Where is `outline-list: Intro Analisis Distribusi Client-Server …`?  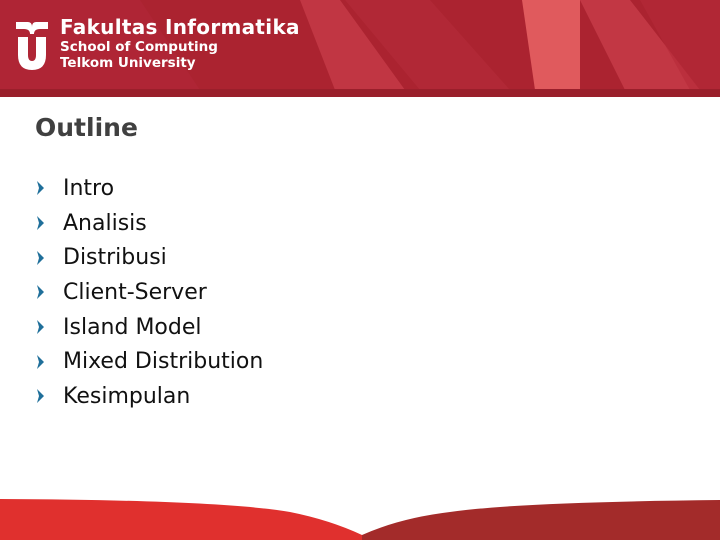 outline-list: Intro Analisis Distribusi Client-Server … is located at coordinates (149, 292).